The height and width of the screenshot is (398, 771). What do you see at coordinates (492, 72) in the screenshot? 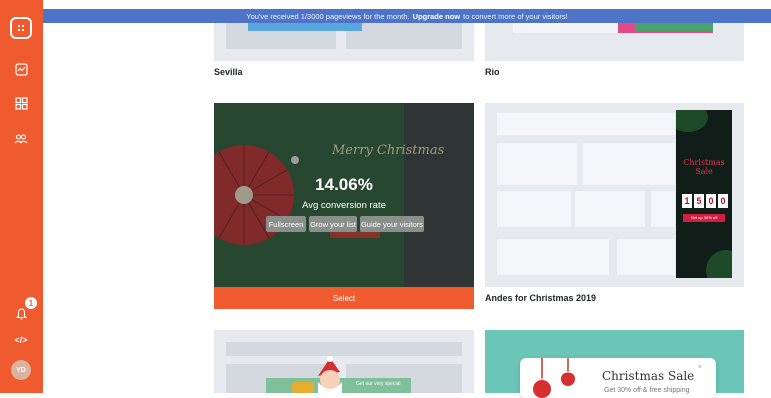
I see `template-title: Rio` at bounding box center [492, 72].